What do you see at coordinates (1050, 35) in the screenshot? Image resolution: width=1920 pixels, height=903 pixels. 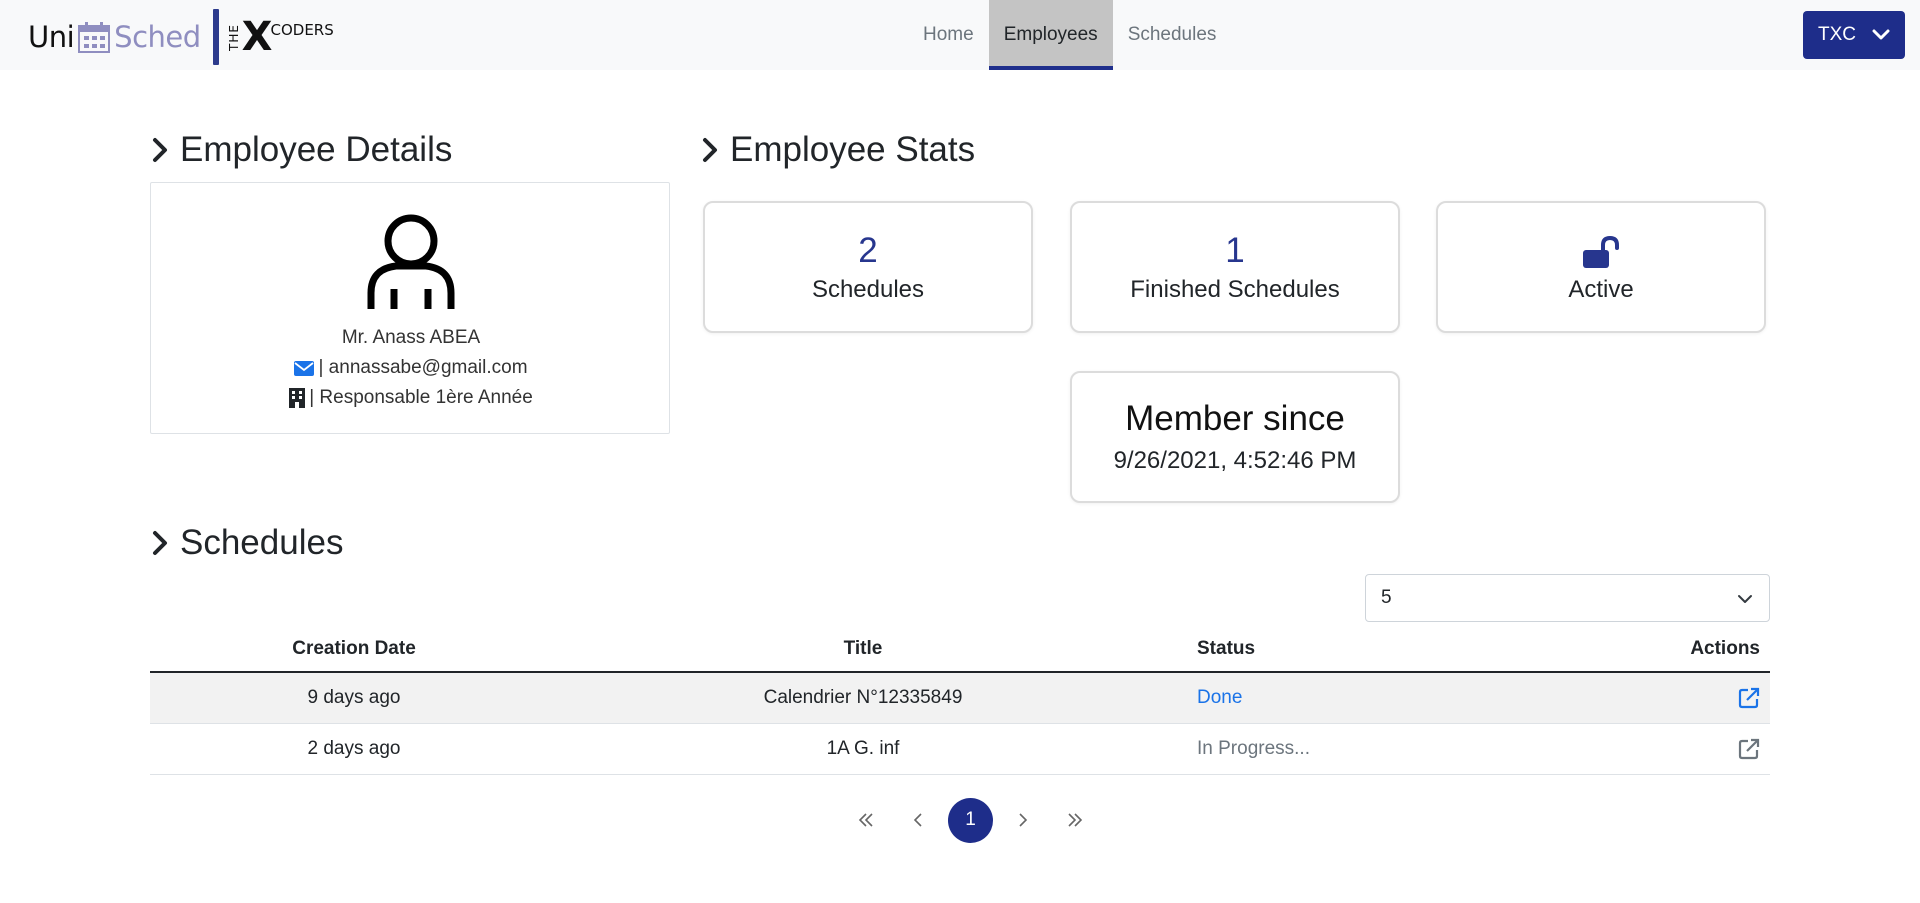 I see `nav-employees: Employees` at bounding box center [1050, 35].